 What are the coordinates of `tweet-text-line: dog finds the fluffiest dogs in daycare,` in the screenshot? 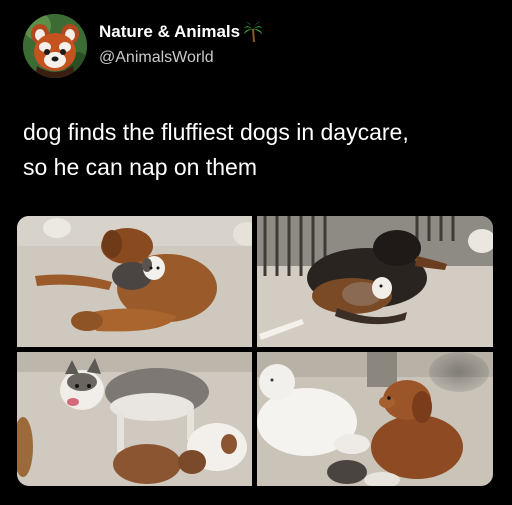 It's located at (216, 132).